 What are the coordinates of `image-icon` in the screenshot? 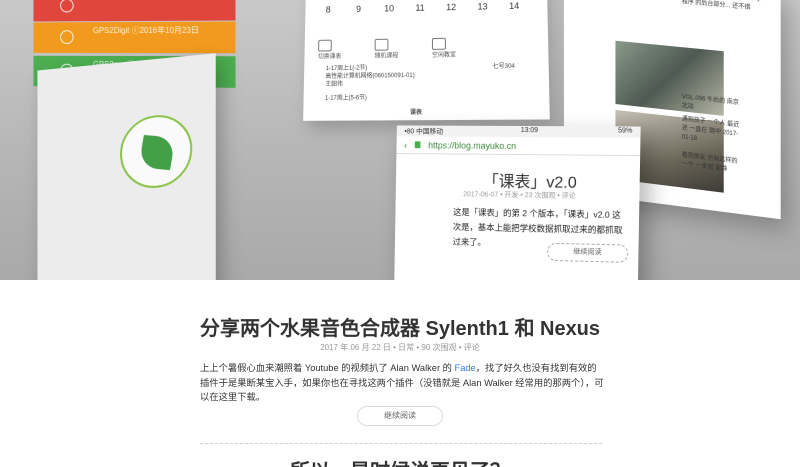 It's located at (67, 6).